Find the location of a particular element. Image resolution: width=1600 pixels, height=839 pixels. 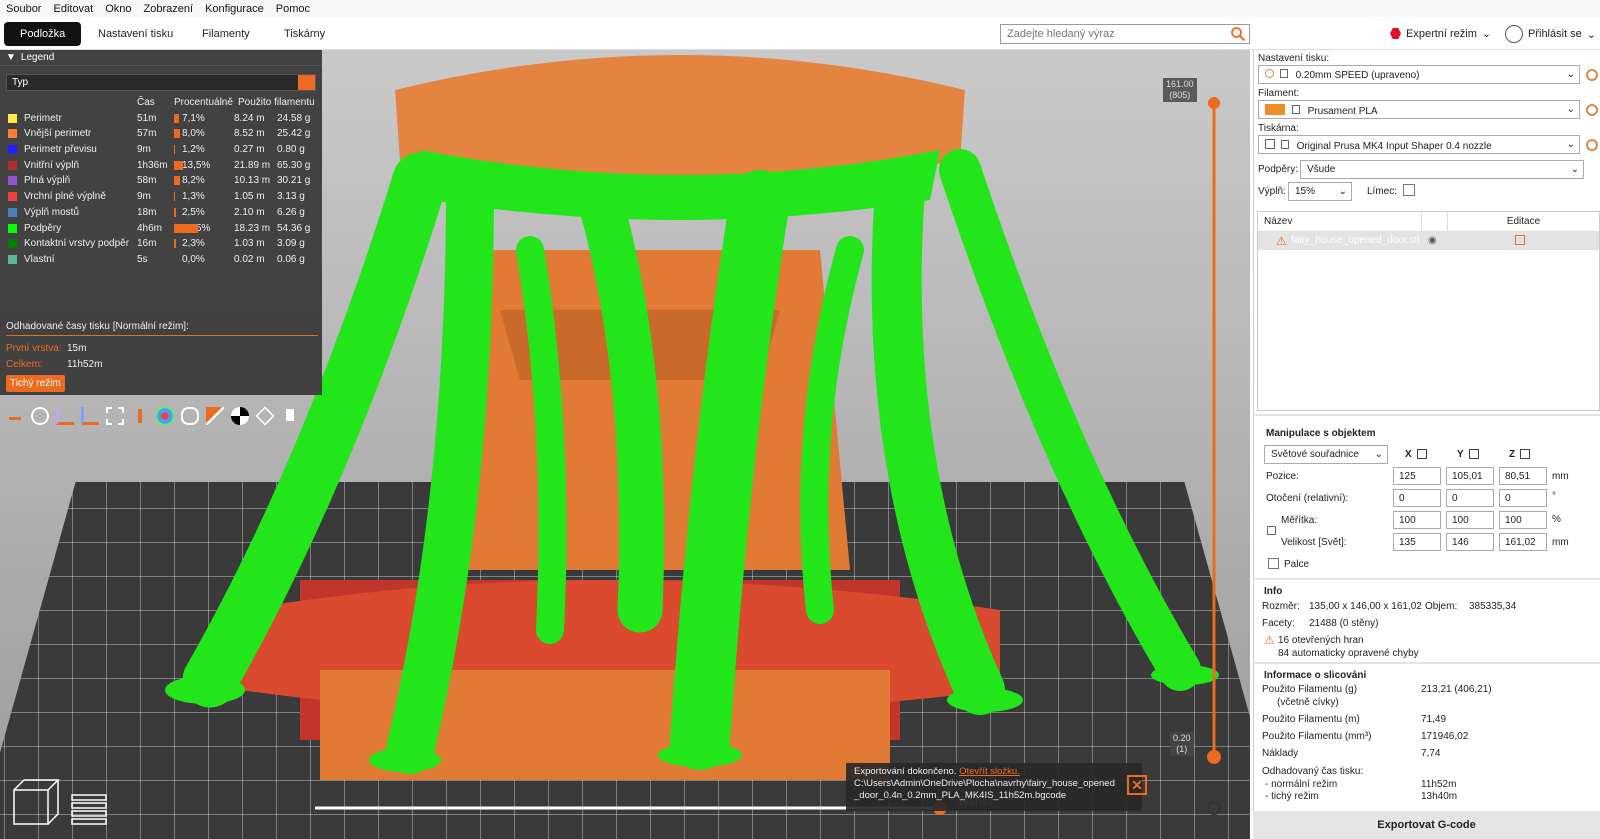

drop-to-bed-y-icon is located at coordinates (1474, 454).